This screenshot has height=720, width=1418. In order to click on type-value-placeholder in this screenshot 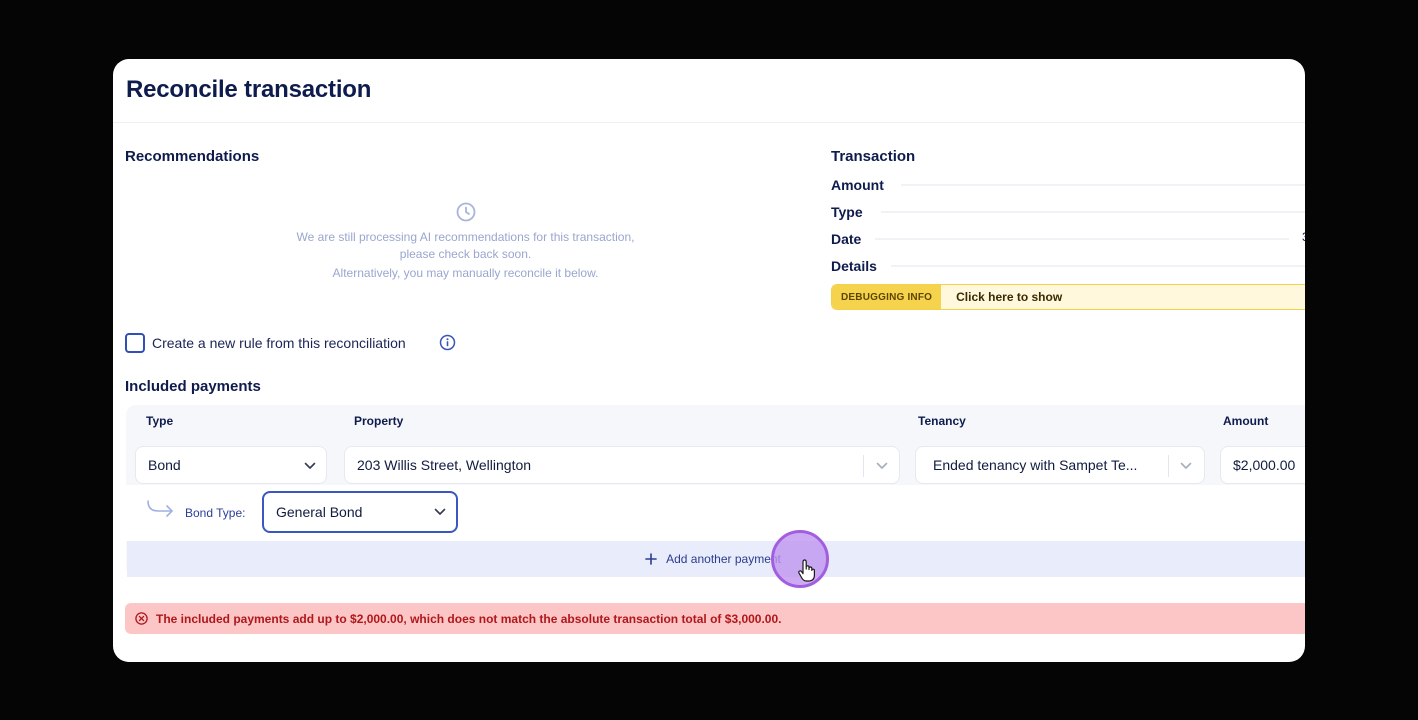, I will do `click(1093, 212)`.